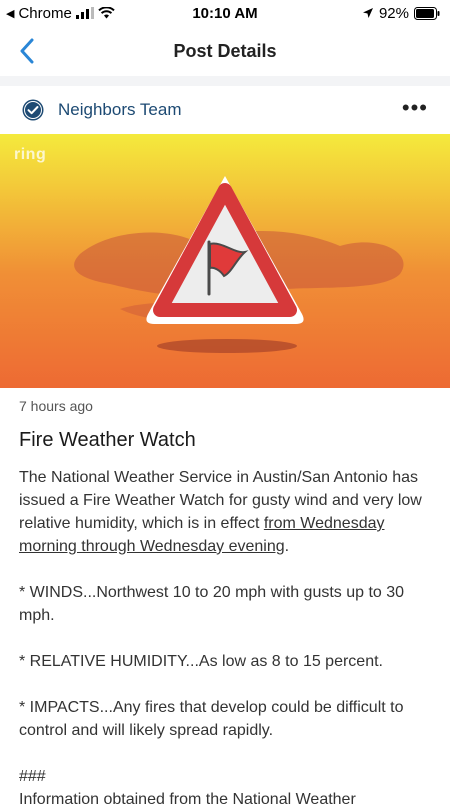 The height and width of the screenshot is (811, 450). What do you see at coordinates (367, 13) in the screenshot?
I see `location-arrow-icon` at bounding box center [367, 13].